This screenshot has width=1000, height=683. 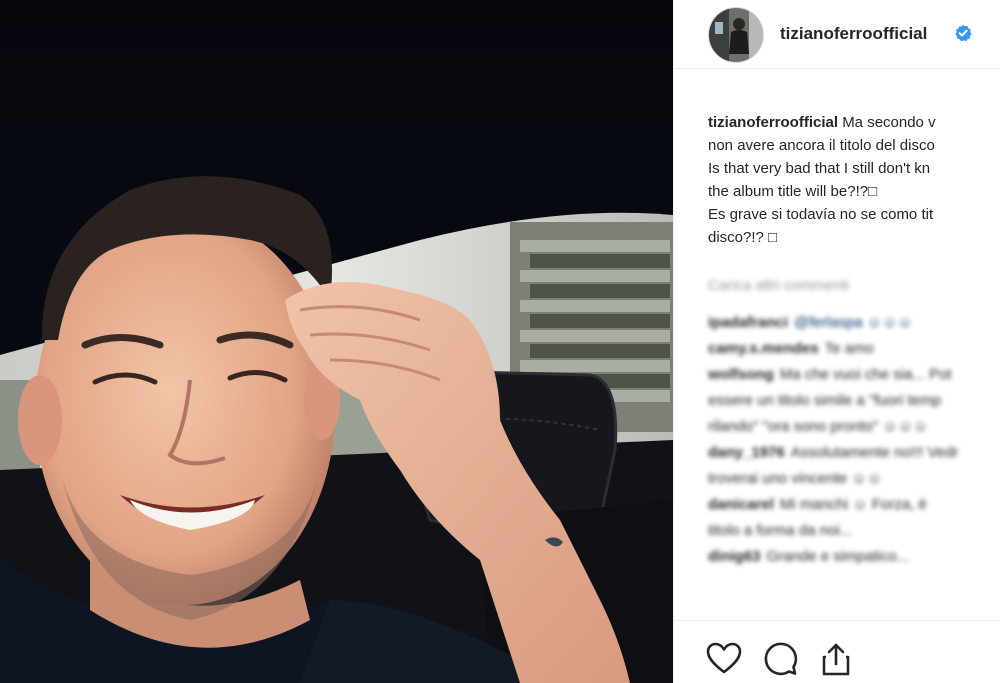 I want to click on avatar, so click(x=736, y=35).